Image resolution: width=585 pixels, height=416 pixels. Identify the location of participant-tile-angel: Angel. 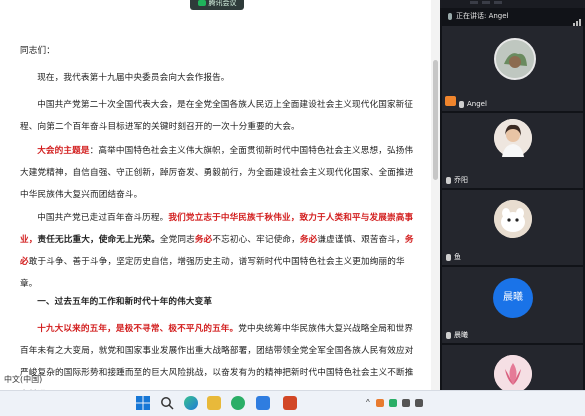
(512, 68).